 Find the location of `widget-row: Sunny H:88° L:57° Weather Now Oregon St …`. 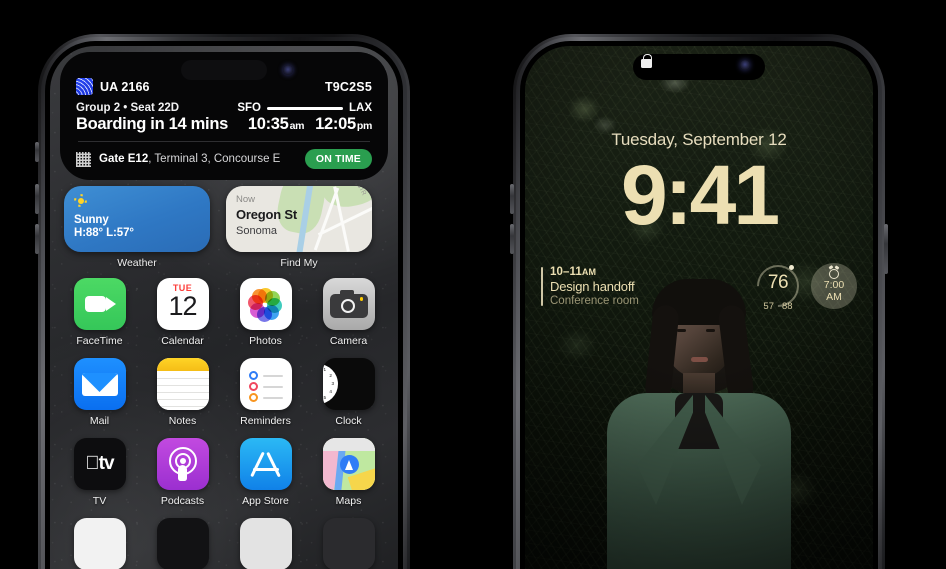

widget-row: Sunny H:88° L:57° Weather Now Oregon St … is located at coordinates (224, 228).